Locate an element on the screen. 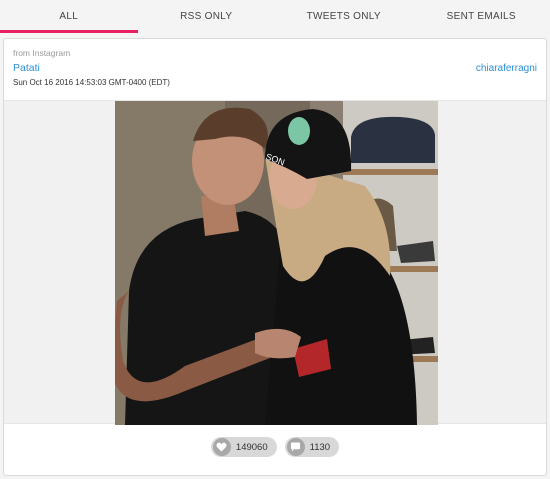  heart-icon is located at coordinates (221, 447).